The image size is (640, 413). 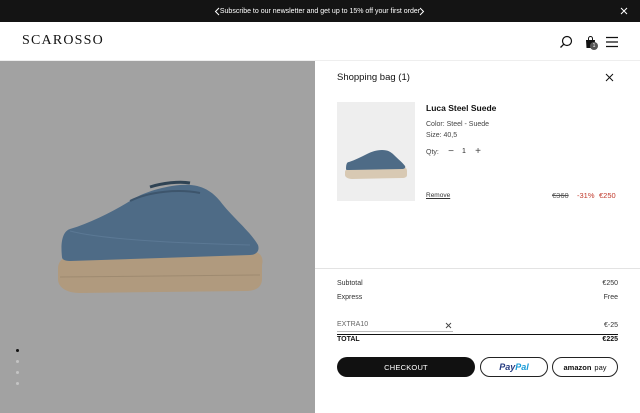 I want to click on product-size: Size: 40,5, so click(x=442, y=135).